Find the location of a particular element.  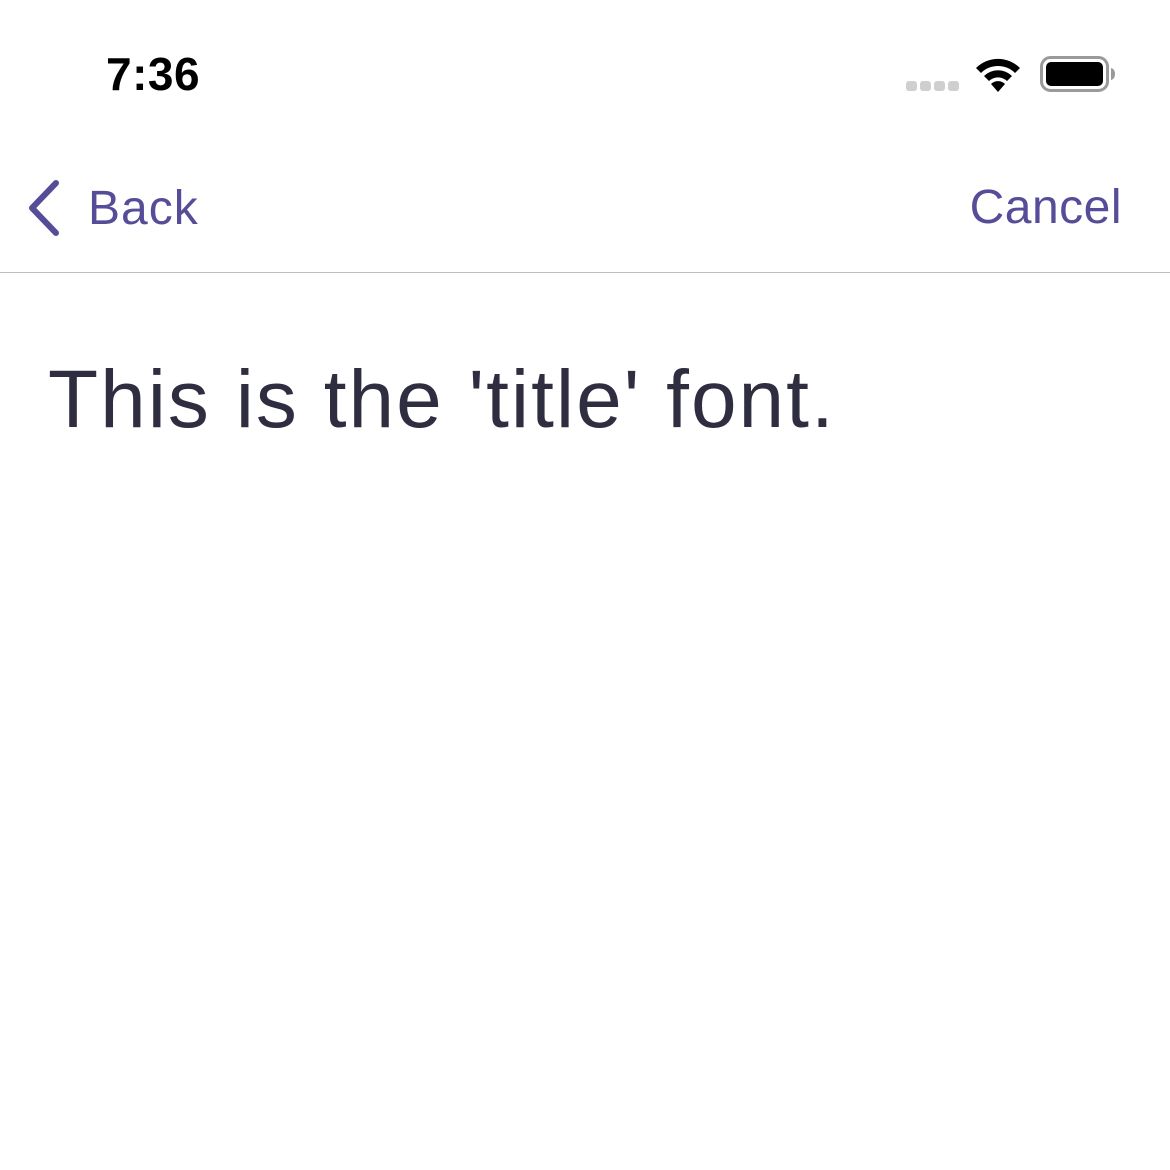

cancel-button: Cancel is located at coordinates (1046, 208).